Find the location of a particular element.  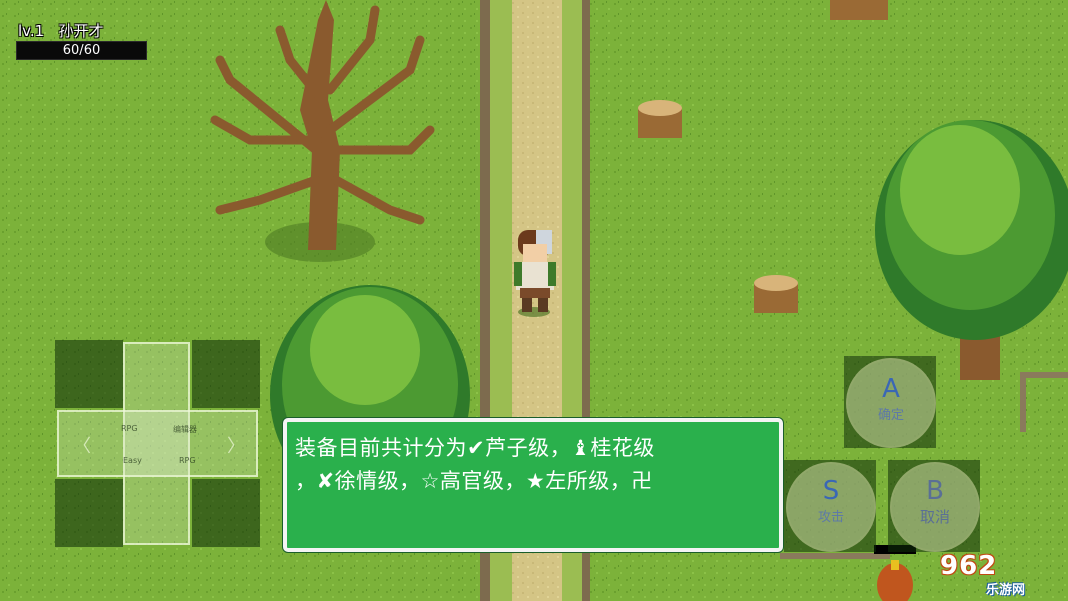

dpad-right-arrow-icon: 〉 is located at coordinates (236, 445).